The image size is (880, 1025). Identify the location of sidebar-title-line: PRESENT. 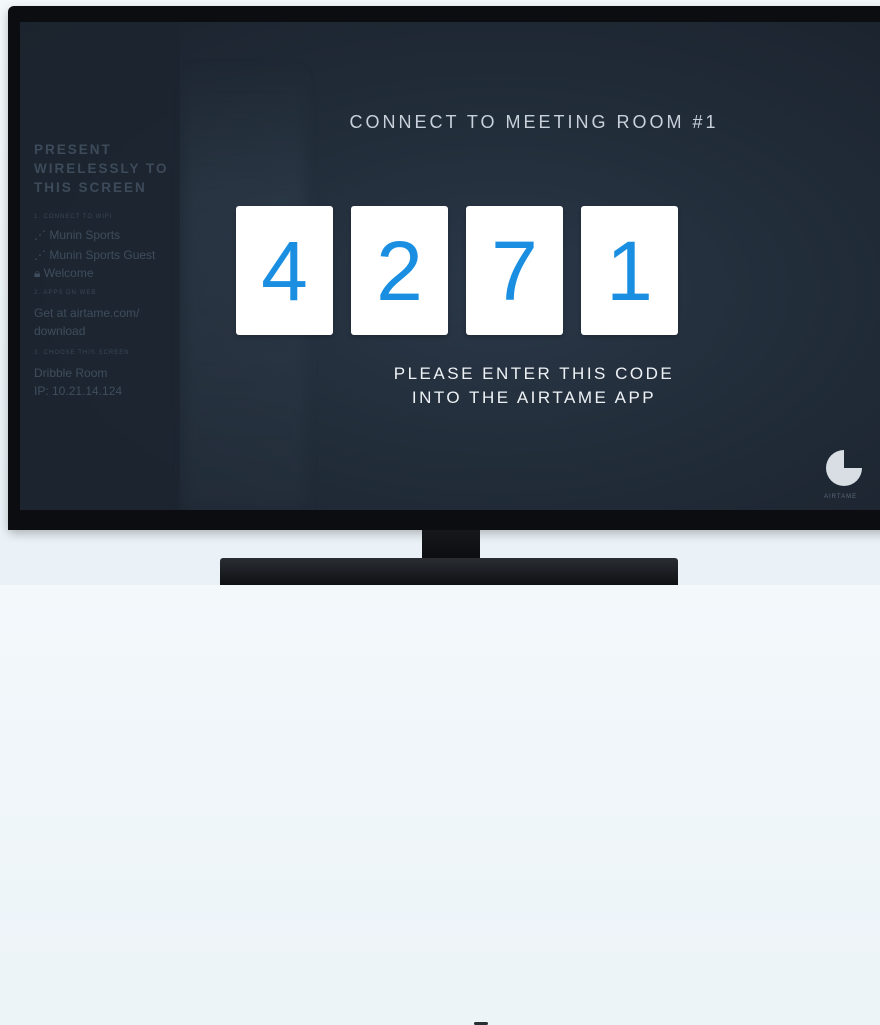
(73, 149).